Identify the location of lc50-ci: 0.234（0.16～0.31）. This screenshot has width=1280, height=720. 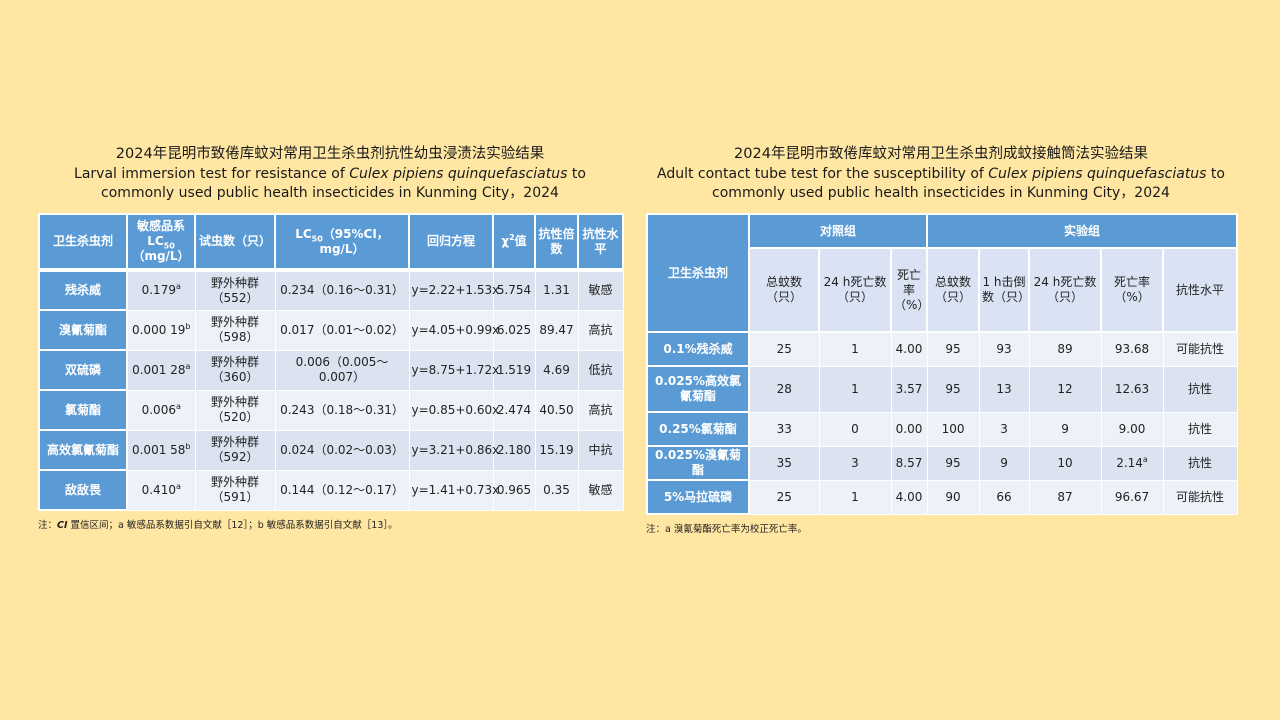
(342, 290).